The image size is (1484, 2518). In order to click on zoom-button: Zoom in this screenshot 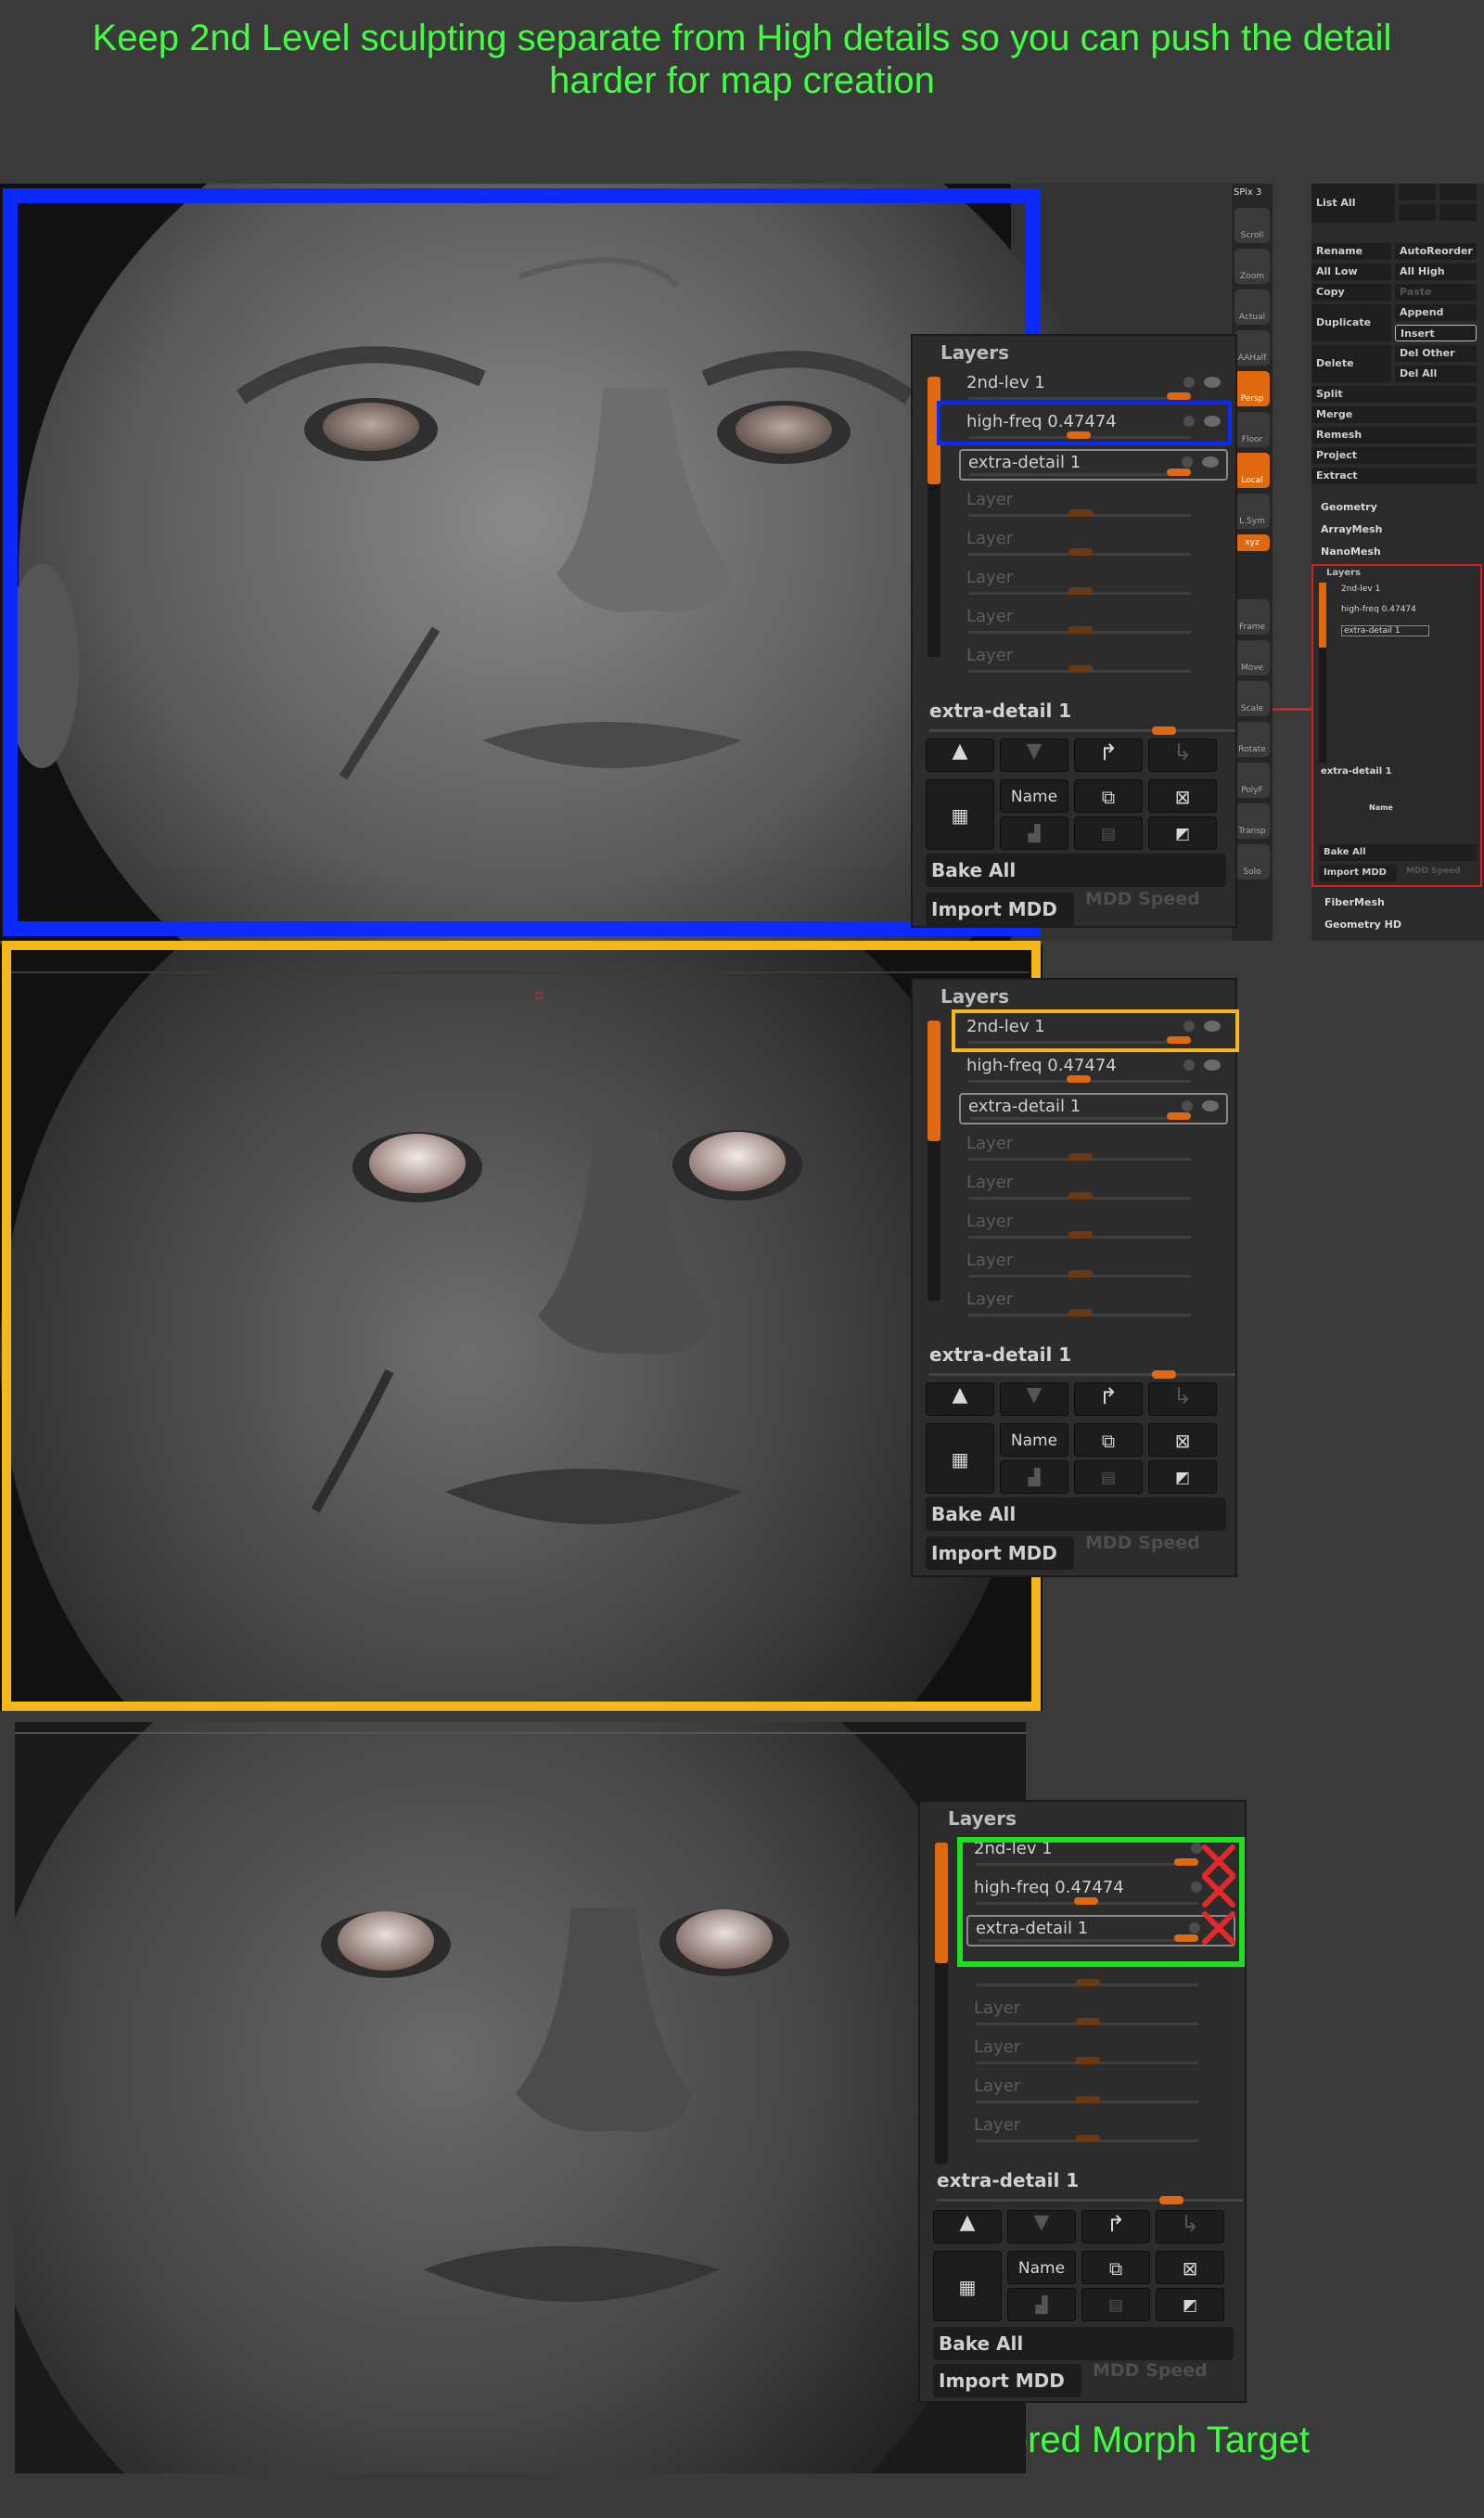, I will do `click(1252, 266)`.